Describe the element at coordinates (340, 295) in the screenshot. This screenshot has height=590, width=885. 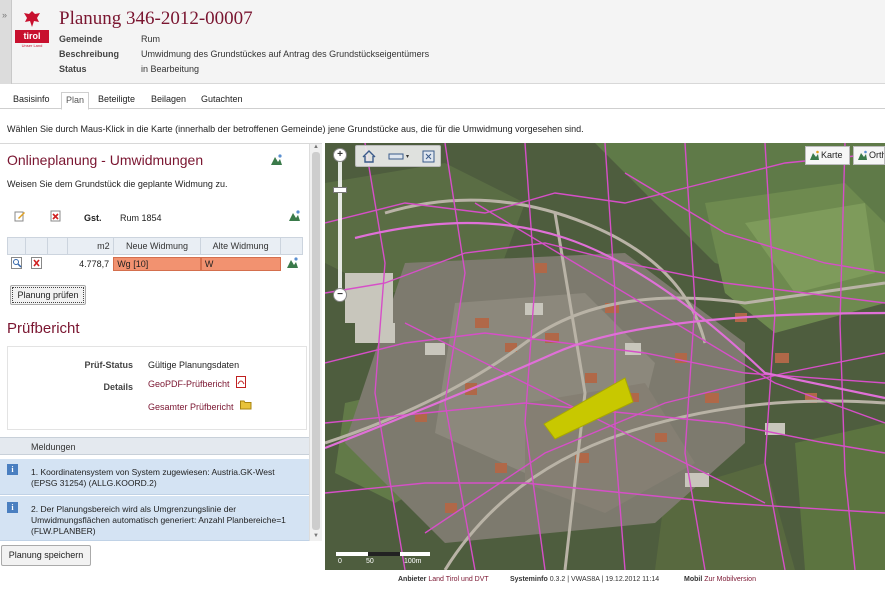
I see `zoom-out-icon: −` at that location.